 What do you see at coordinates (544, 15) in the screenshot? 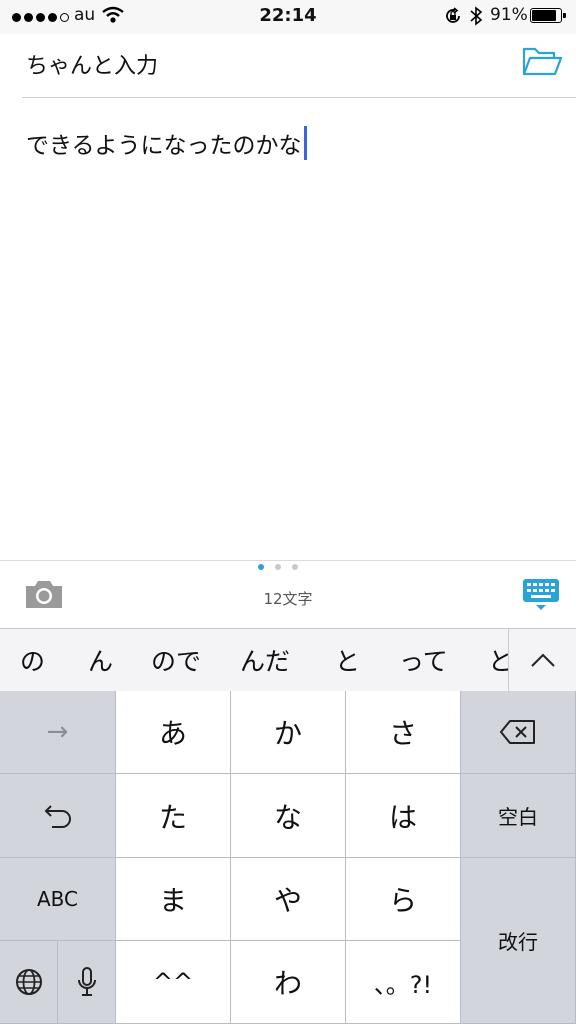
I see `battery-fill` at bounding box center [544, 15].